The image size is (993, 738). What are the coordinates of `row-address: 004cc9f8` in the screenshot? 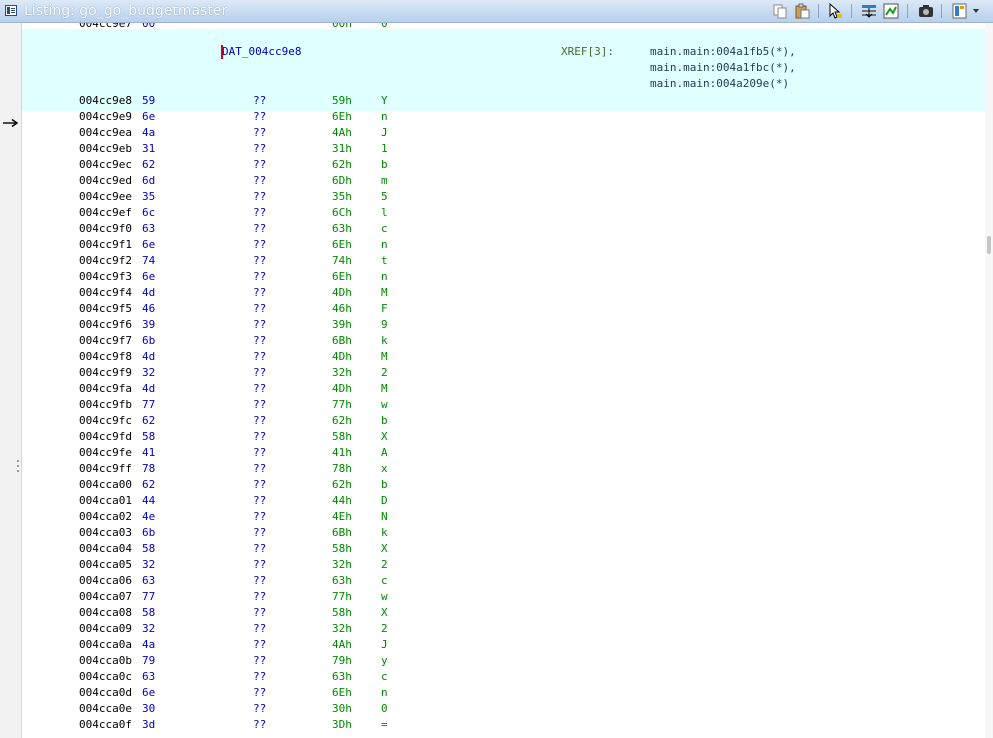 It's located at (105, 356).